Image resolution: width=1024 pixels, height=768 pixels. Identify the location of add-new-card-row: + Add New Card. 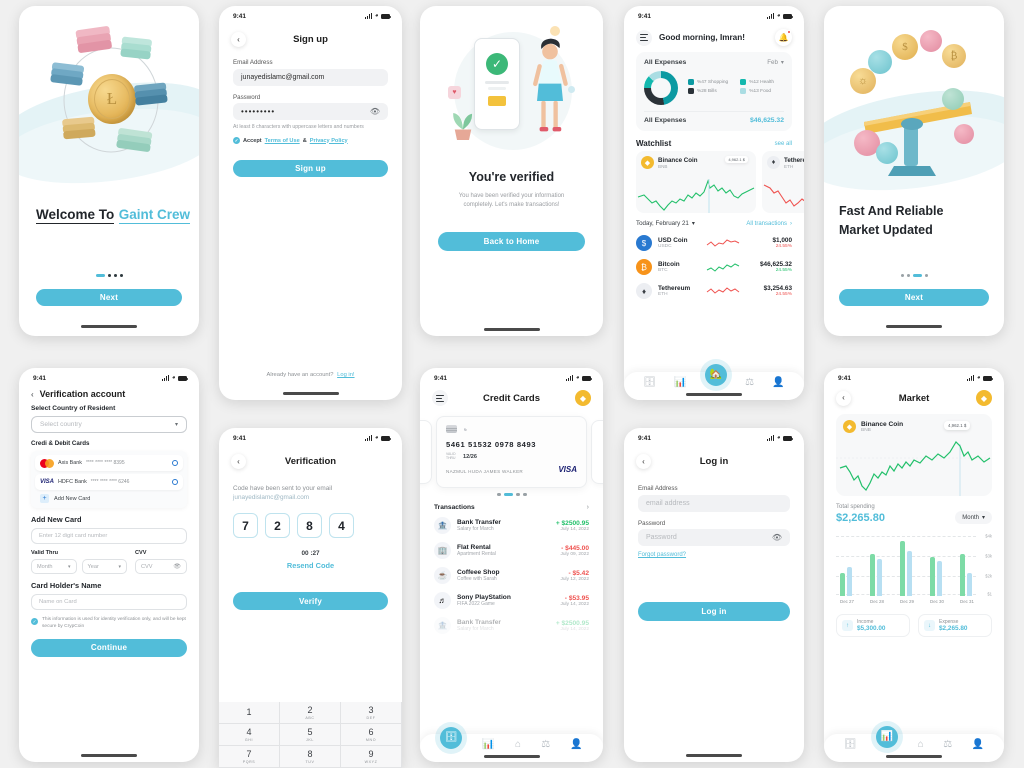
(109, 498).